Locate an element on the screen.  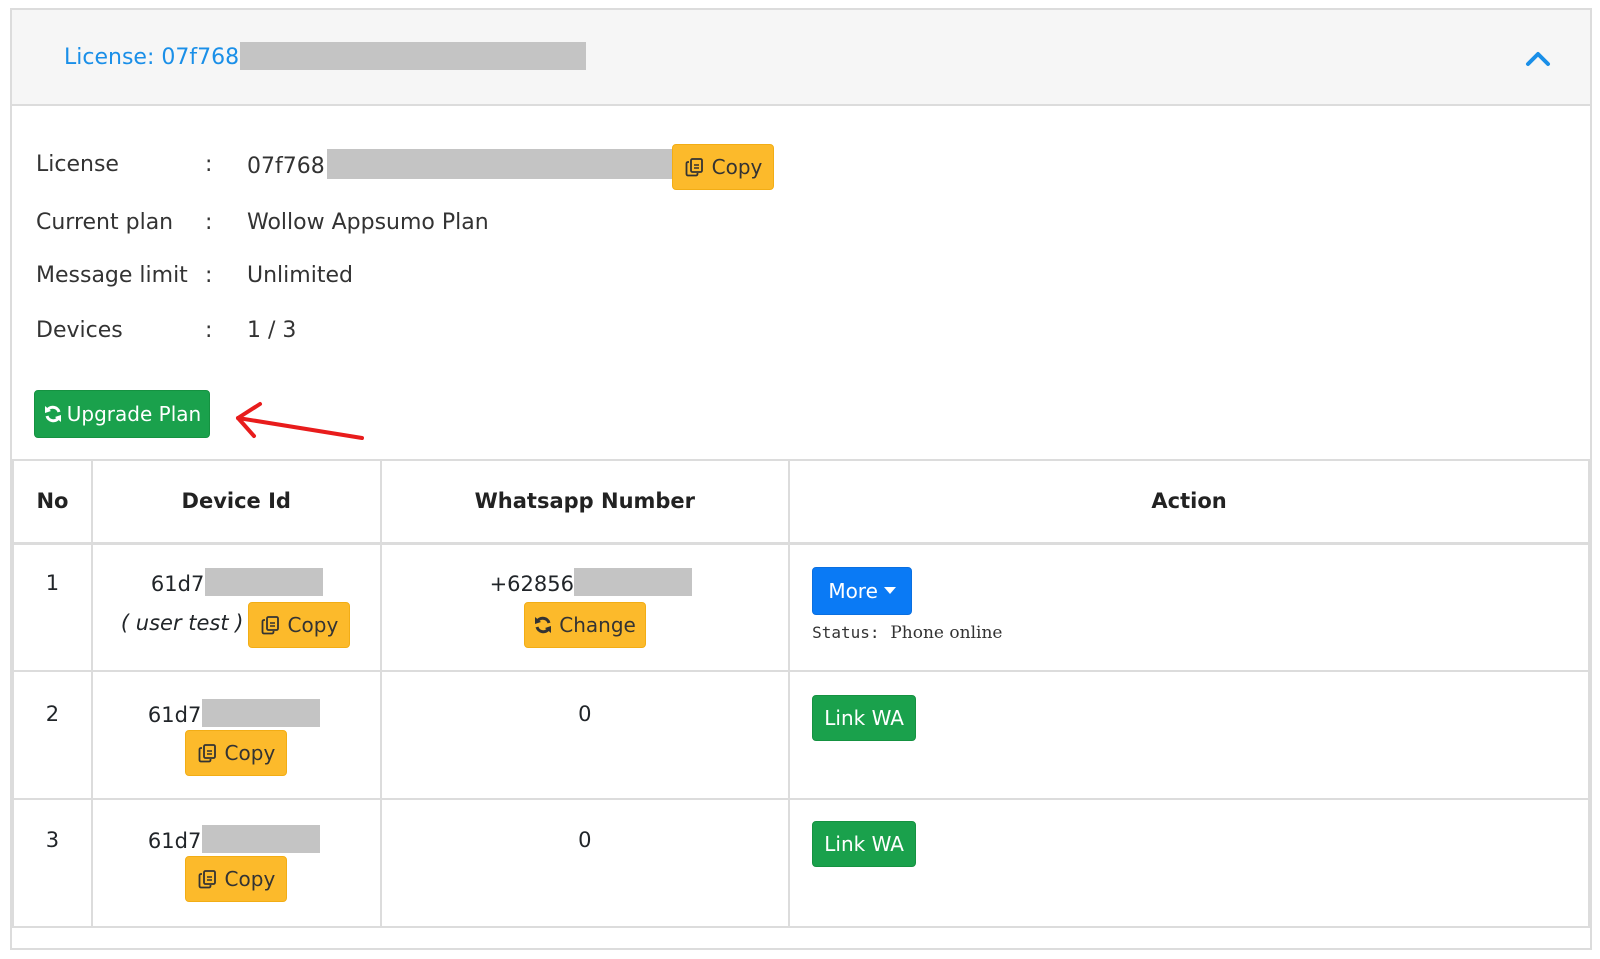
row-number: 1 is located at coordinates (52, 582).